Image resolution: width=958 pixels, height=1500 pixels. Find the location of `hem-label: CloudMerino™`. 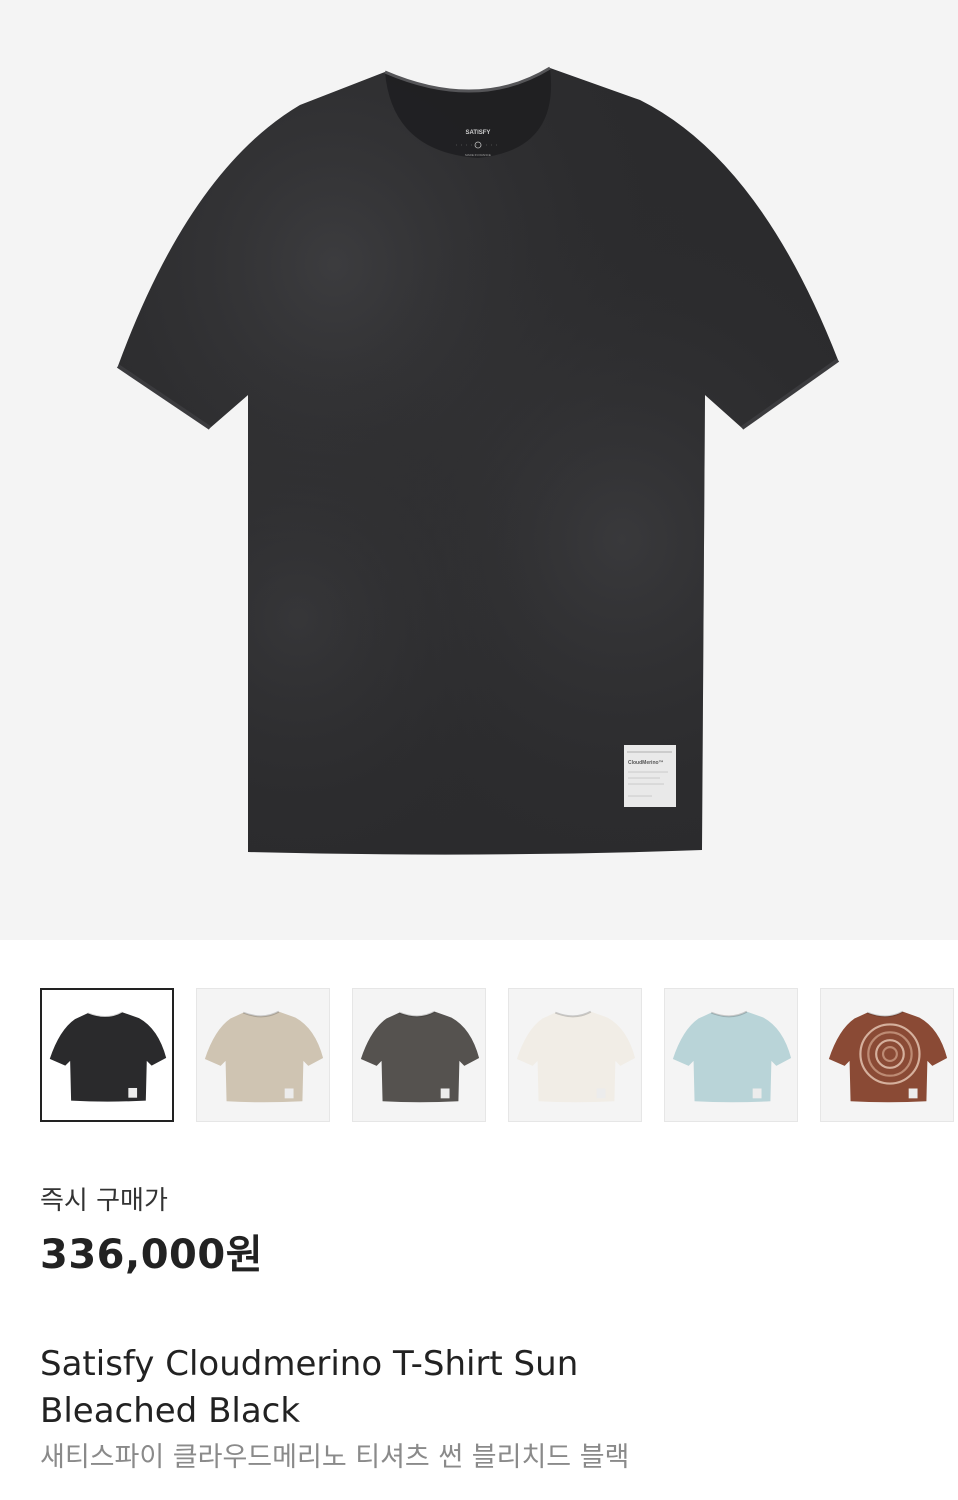

hem-label: CloudMerino™ is located at coordinates (650, 776).